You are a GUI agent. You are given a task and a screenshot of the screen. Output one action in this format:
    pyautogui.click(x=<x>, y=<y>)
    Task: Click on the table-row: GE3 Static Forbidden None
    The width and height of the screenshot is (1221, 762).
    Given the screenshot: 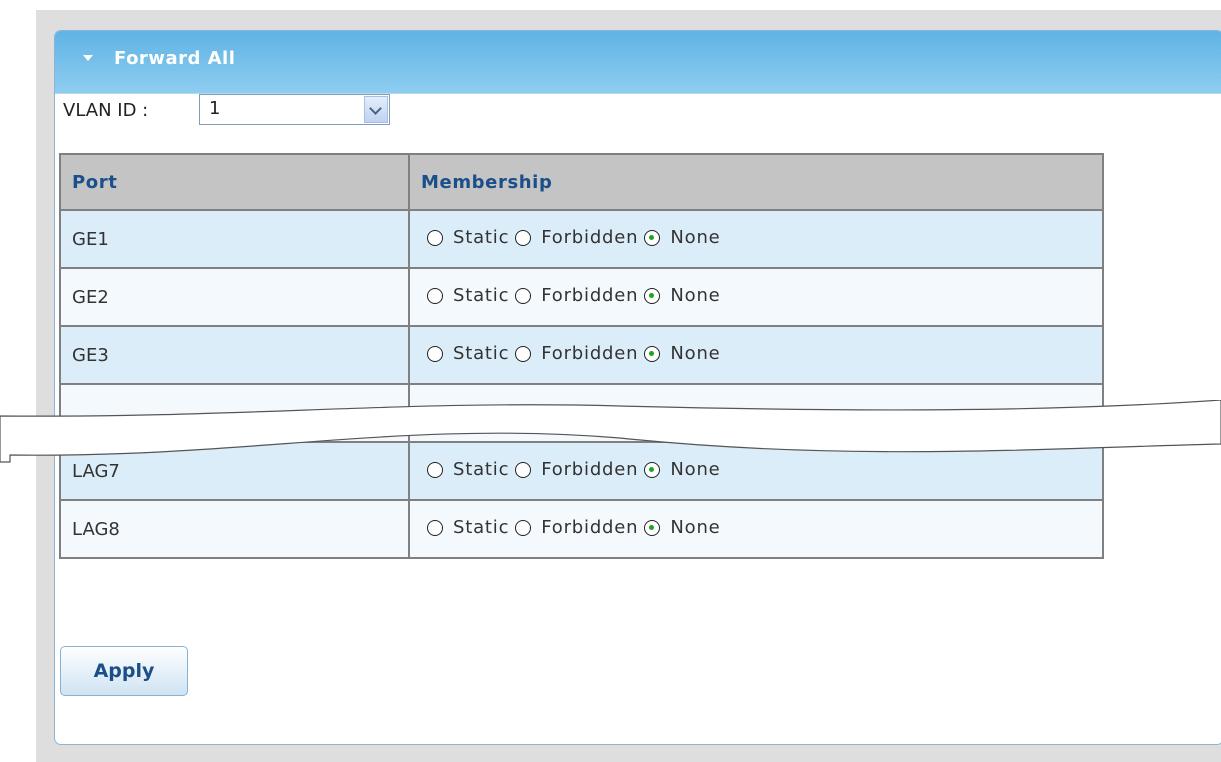 What is the action you would take?
    pyautogui.click(x=581, y=355)
    